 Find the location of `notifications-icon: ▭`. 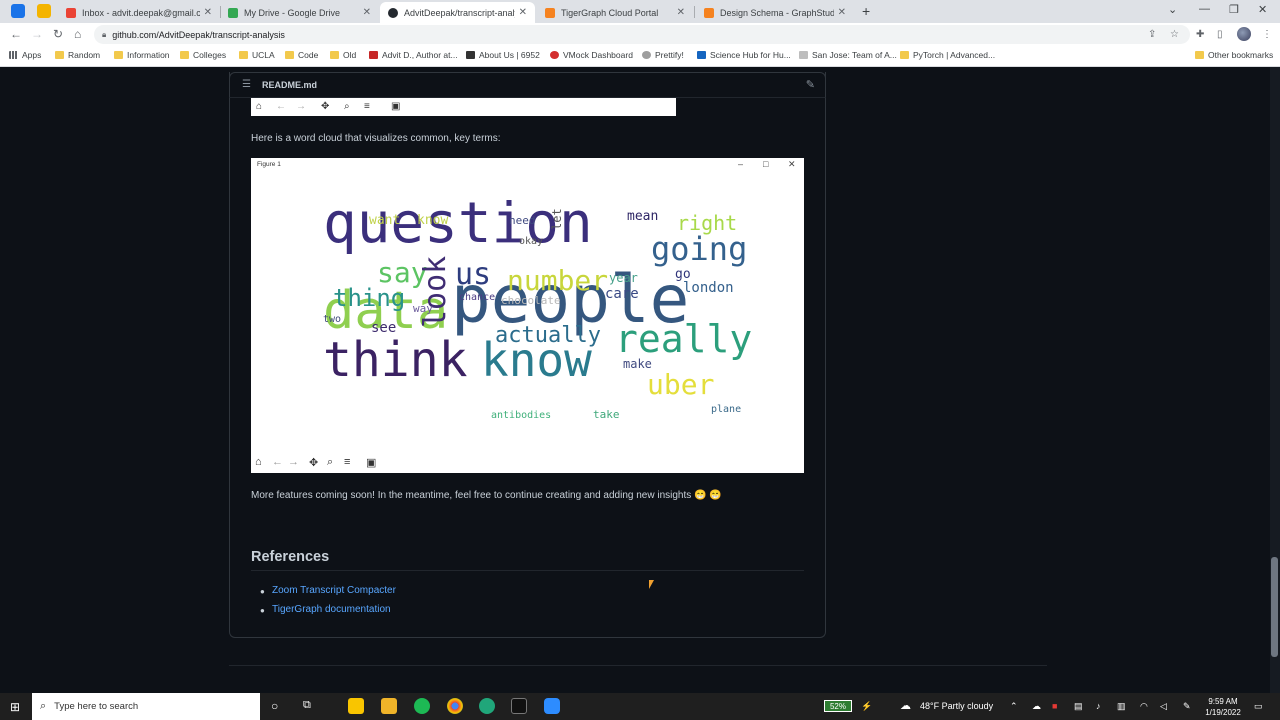

notifications-icon: ▭ is located at coordinates (1258, 706).